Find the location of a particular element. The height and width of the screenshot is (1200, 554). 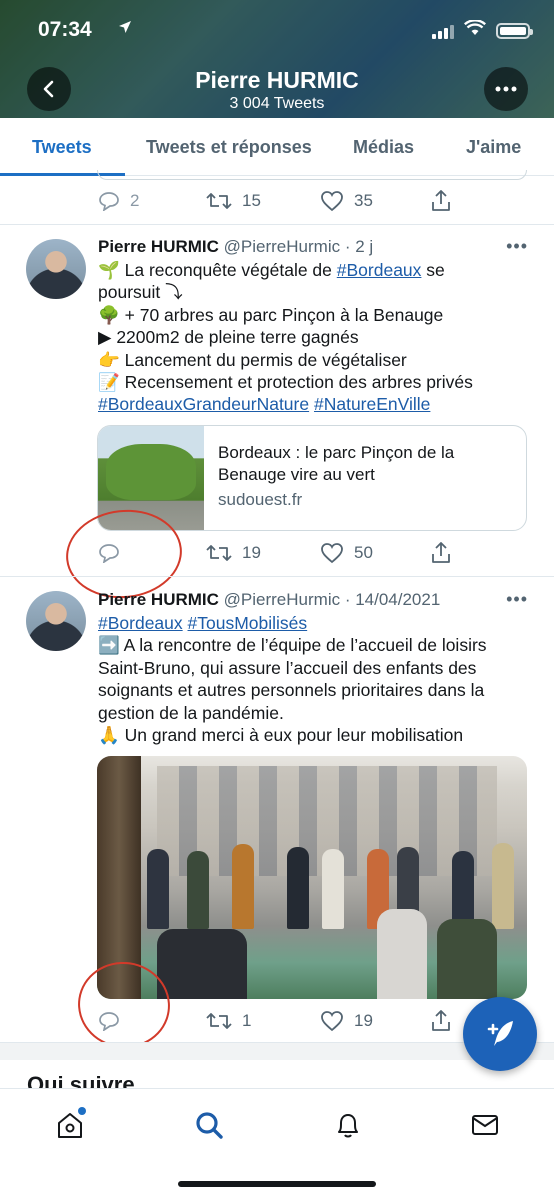

like-count: 19 is located at coordinates (363, 1020).